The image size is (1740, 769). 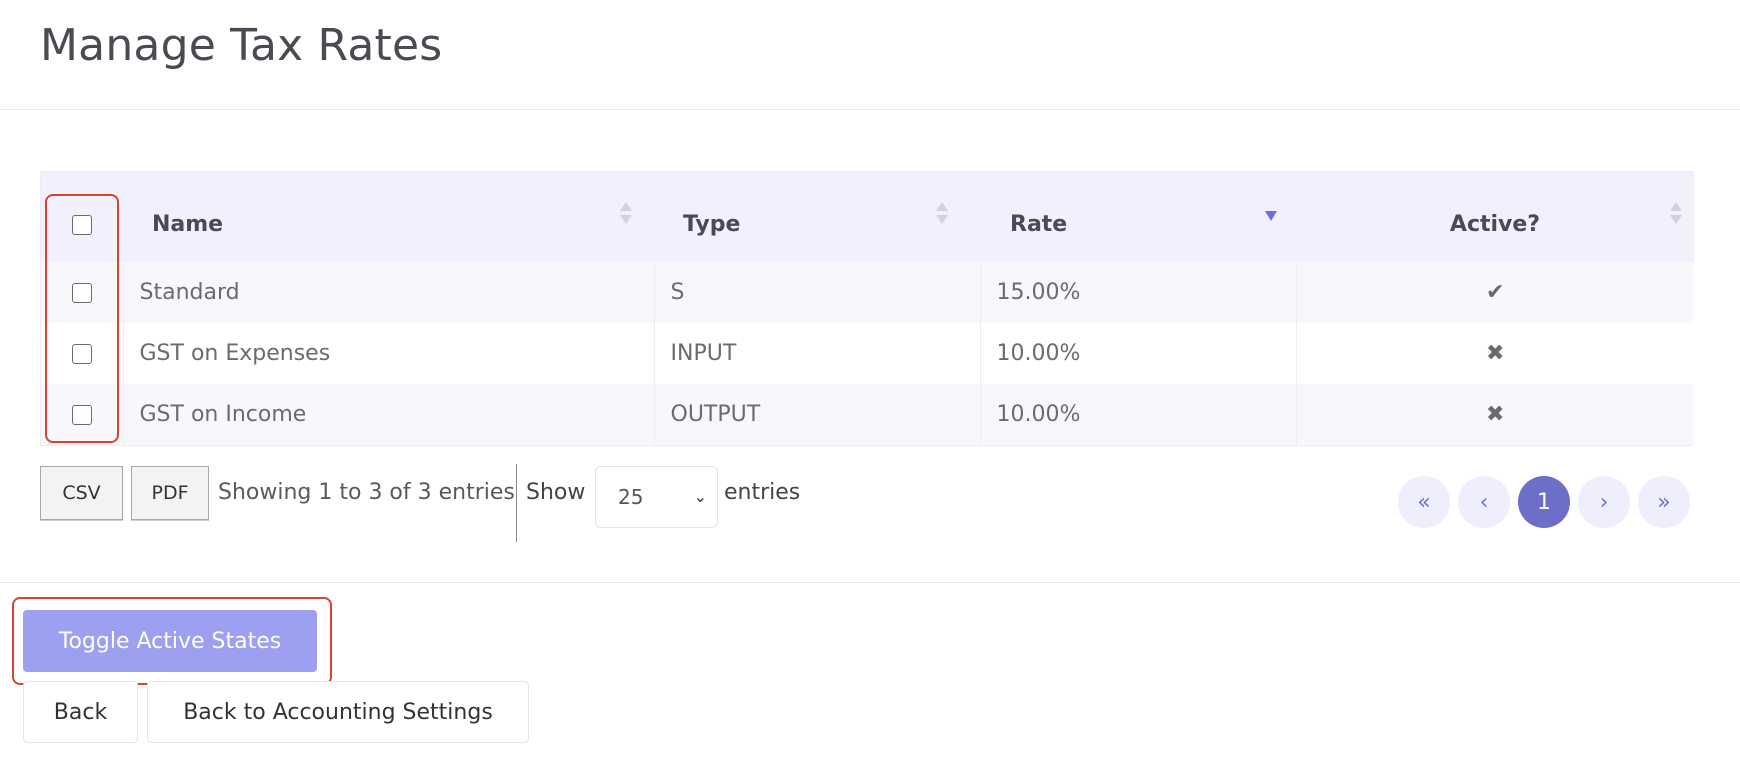 I want to click on cell-name: GST on Expenses, so click(x=388, y=353).